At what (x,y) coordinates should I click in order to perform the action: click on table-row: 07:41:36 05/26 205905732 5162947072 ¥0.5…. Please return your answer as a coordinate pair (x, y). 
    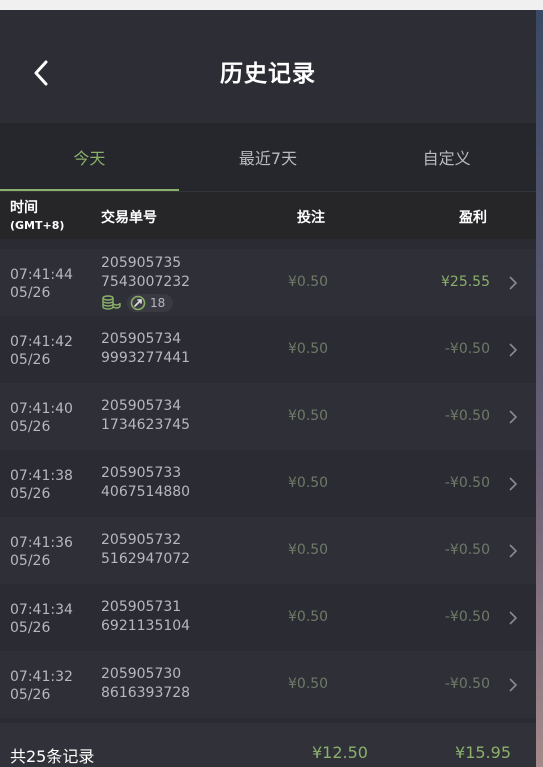
    Looking at the image, I should click on (268, 550).